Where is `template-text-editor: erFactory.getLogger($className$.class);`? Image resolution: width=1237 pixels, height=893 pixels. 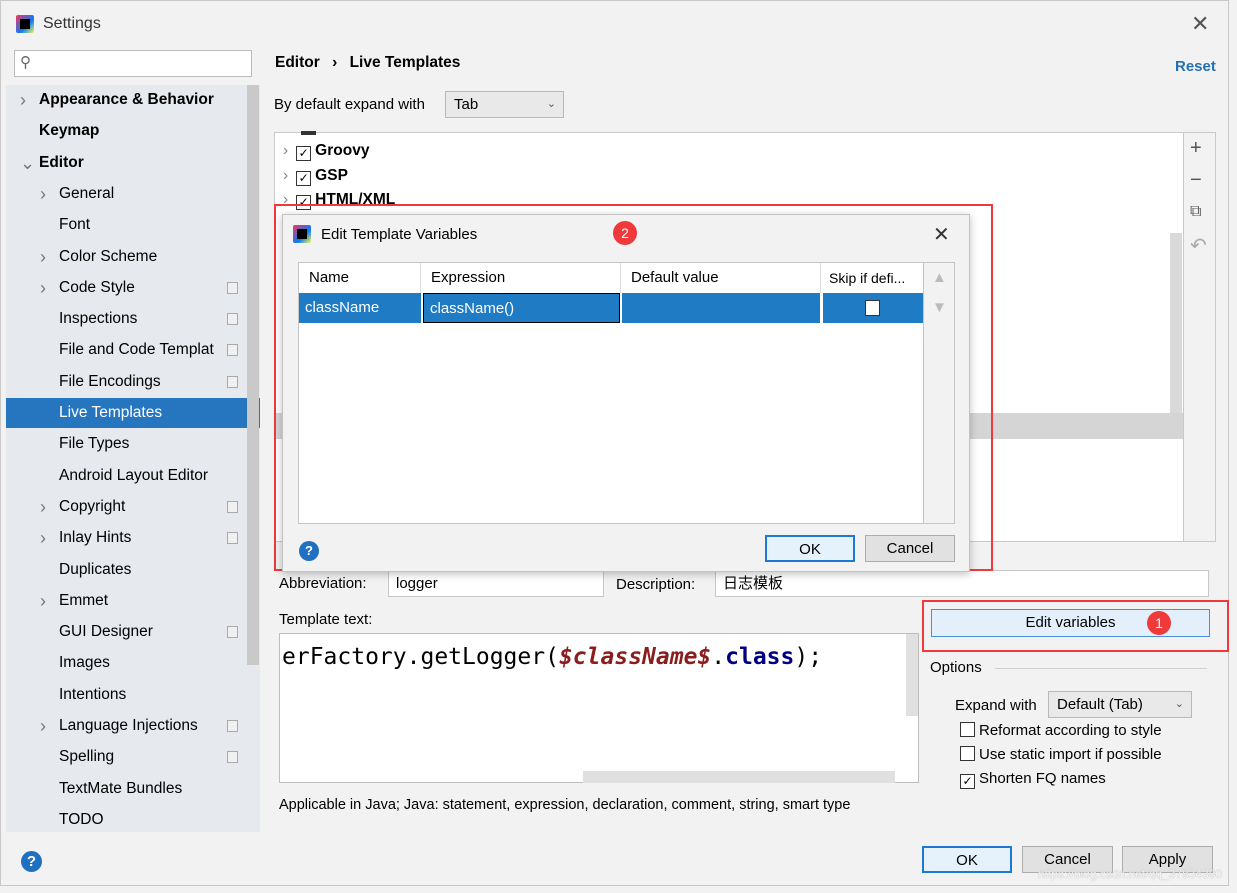 template-text-editor: erFactory.getLogger($className$.class); is located at coordinates (599, 708).